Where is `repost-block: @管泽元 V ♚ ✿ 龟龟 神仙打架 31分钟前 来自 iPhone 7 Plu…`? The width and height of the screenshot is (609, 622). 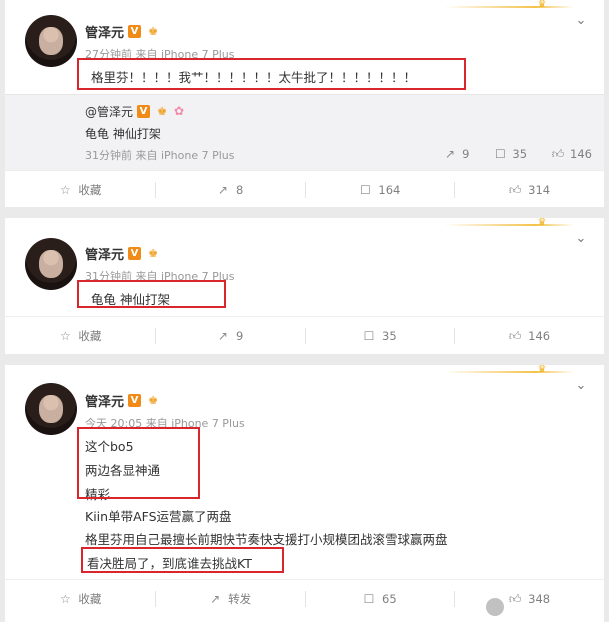
repost-block: @管泽元 V ♚ ✿ 龟龟 神仙打架 31分钟前 来自 iPhone 7 Plu… is located at coordinates (304, 132).